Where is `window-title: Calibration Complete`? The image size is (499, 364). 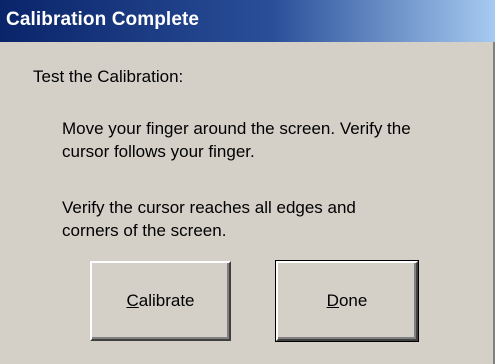 window-title: Calibration Complete is located at coordinates (103, 19).